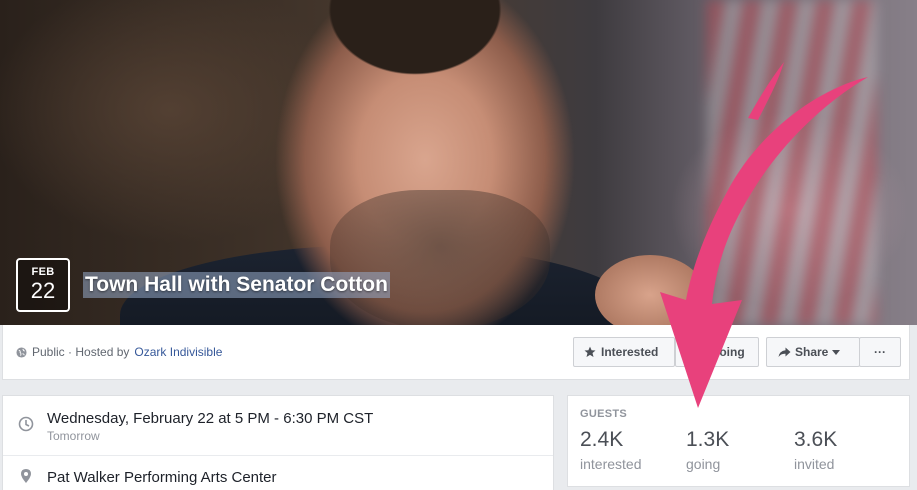 This screenshot has height=490, width=917. Describe the element at coordinates (816, 439) in the screenshot. I see `guest-stat-value: 3.6K` at that location.